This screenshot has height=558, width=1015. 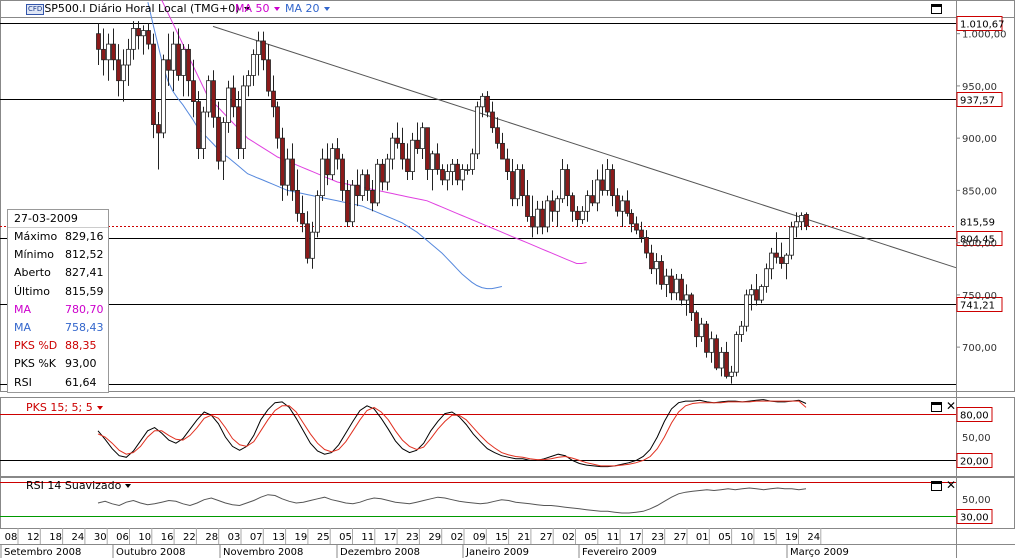 I want to click on ma20-selector: MA 20, so click(x=307, y=9).